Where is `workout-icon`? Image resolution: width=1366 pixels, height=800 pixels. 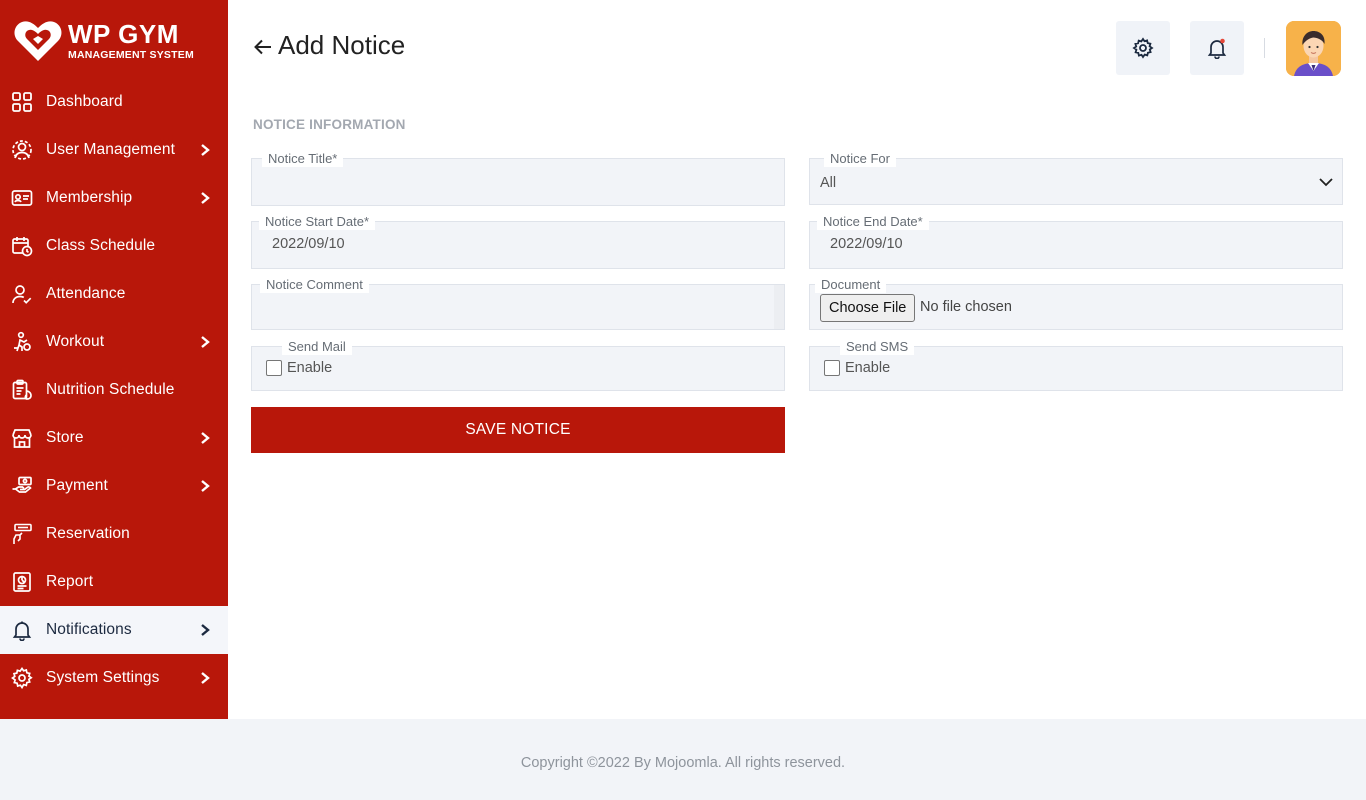
workout-icon is located at coordinates (22, 342).